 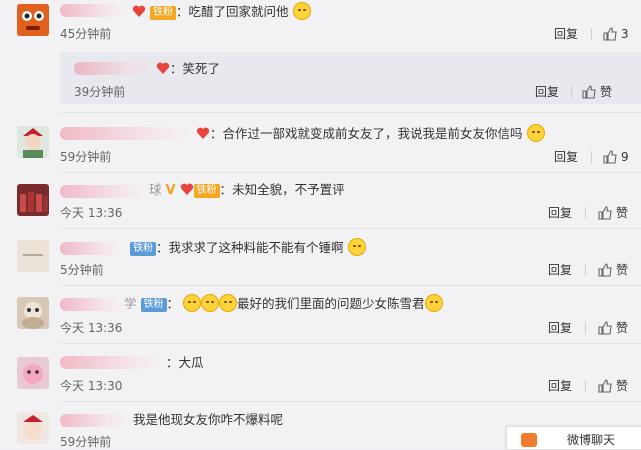 I want to click on comment-text: 合作过一部戏就变成前女友了，我说我是前女友你信吗, so click(x=372, y=133).